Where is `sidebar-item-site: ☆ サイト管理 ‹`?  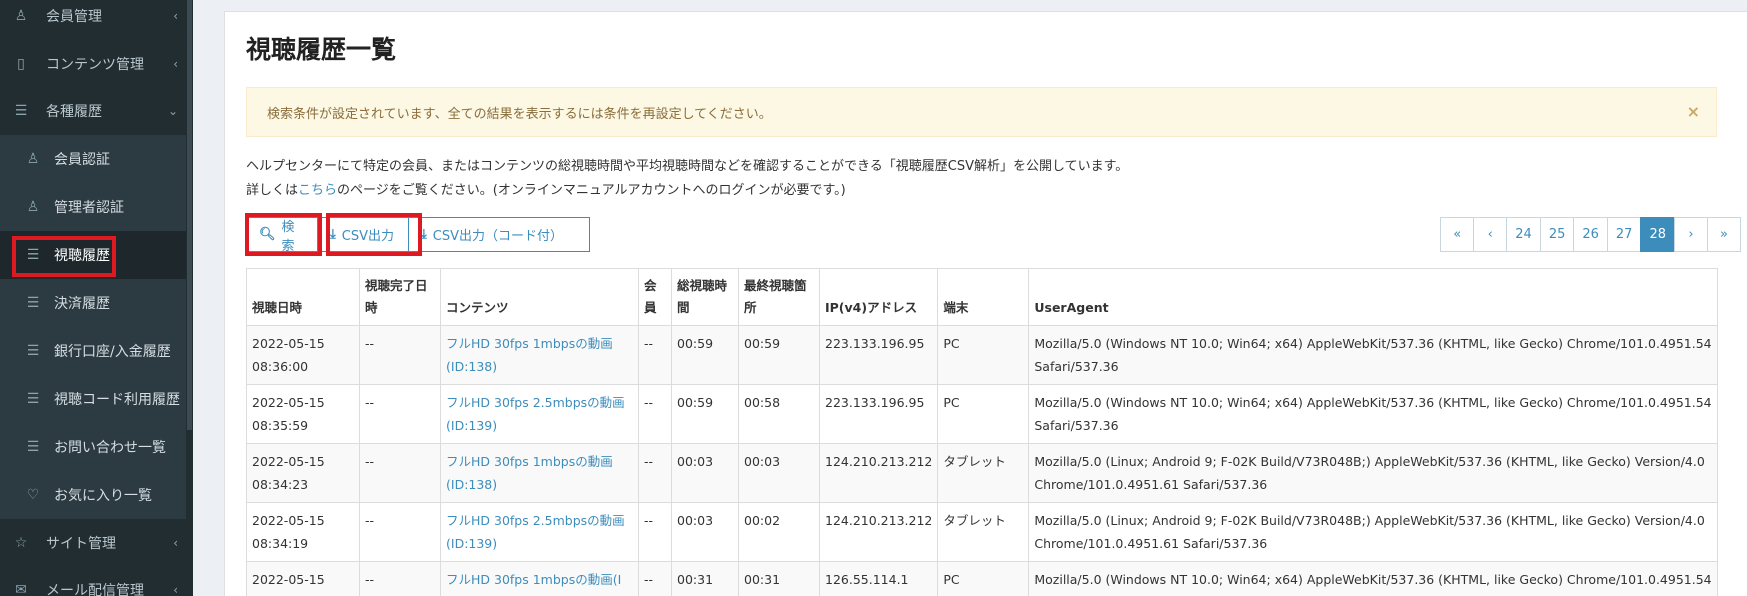
sidebar-item-site: ☆ サイト管理 ‹ is located at coordinates (93, 543).